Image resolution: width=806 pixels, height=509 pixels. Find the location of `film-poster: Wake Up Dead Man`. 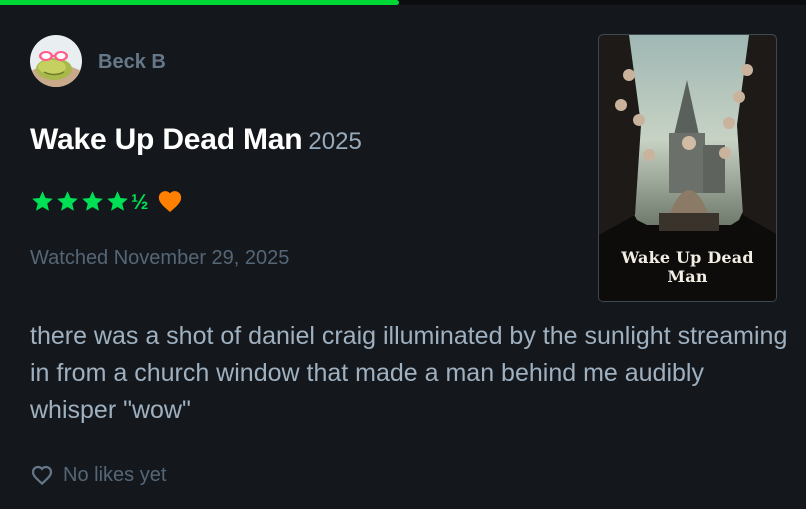

film-poster: Wake Up Dead Man is located at coordinates (687, 168).